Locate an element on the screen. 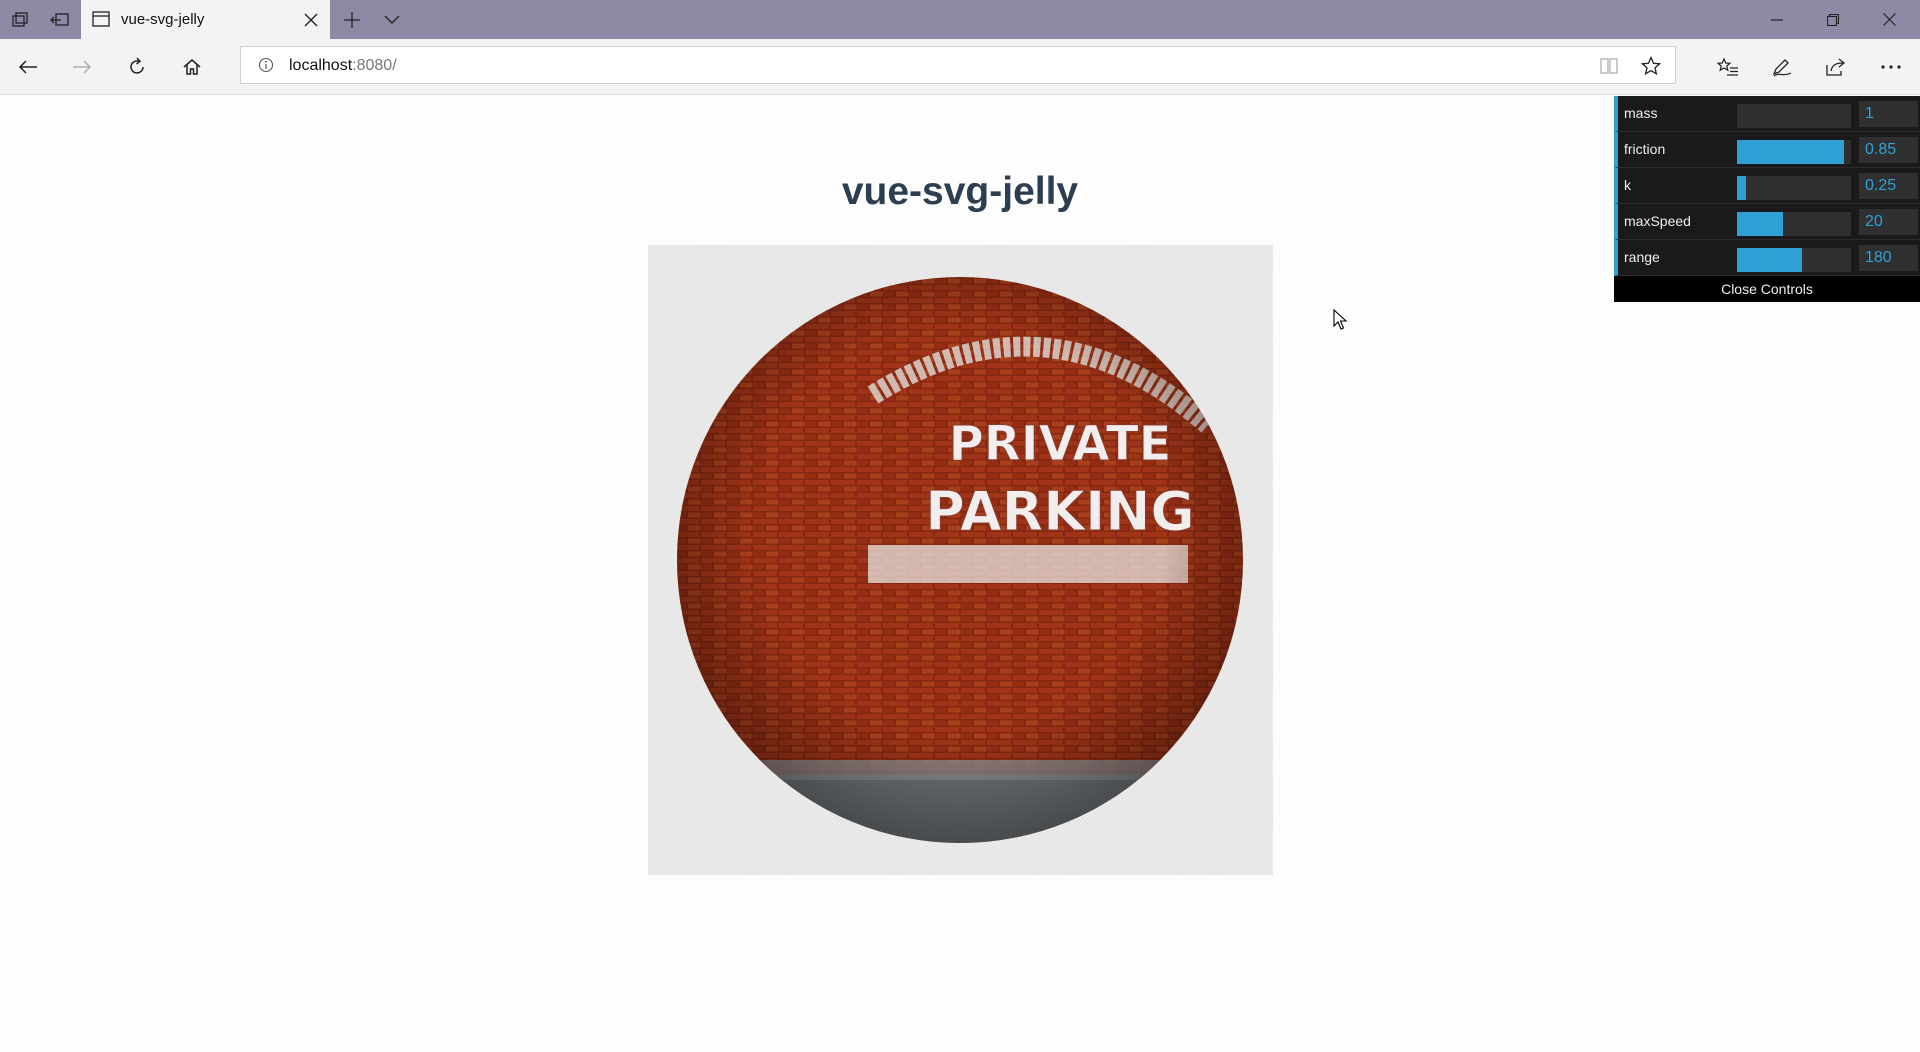 The height and width of the screenshot is (1052, 1920). navigation-bar: localhost:8080/ is located at coordinates (960, 67).